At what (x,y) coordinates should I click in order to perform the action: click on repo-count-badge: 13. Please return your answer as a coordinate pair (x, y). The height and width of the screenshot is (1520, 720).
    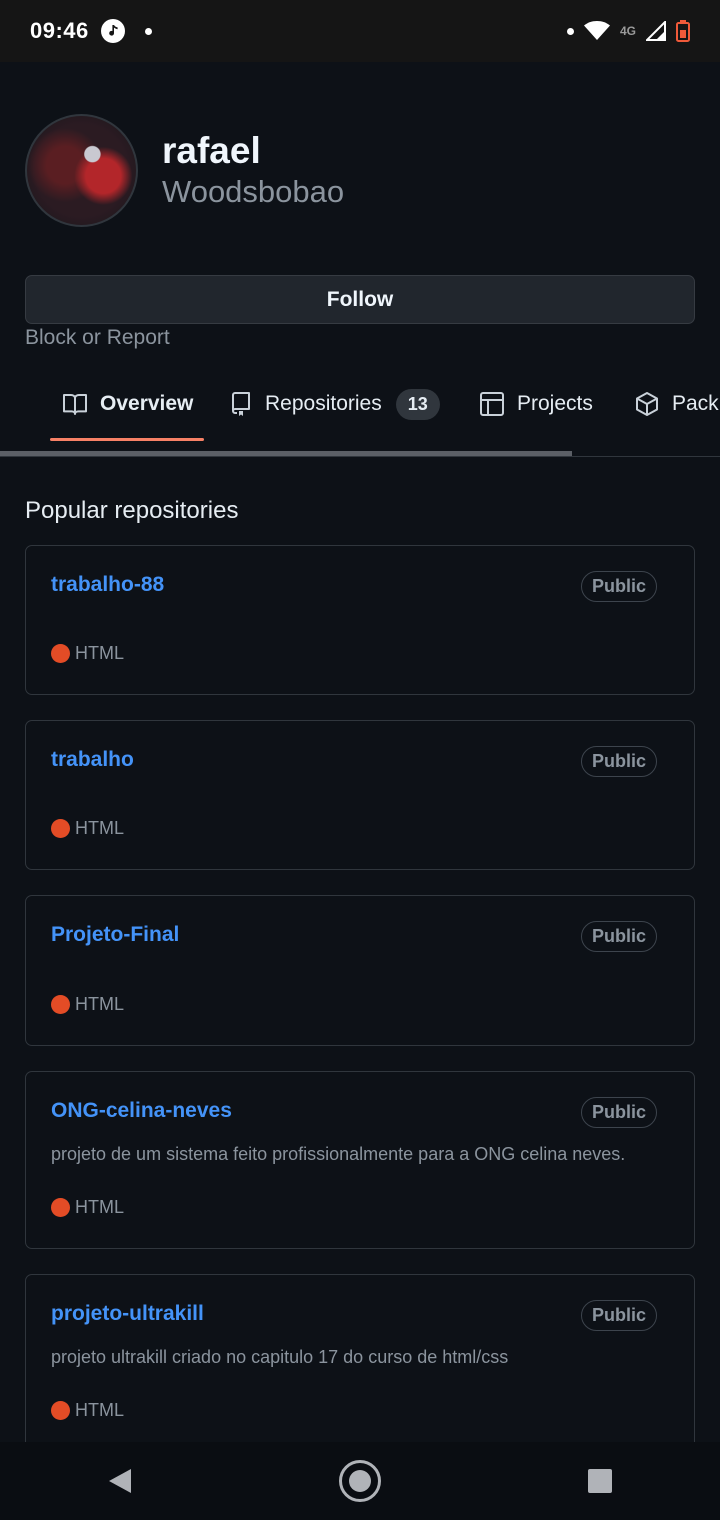
    Looking at the image, I should click on (417, 404).